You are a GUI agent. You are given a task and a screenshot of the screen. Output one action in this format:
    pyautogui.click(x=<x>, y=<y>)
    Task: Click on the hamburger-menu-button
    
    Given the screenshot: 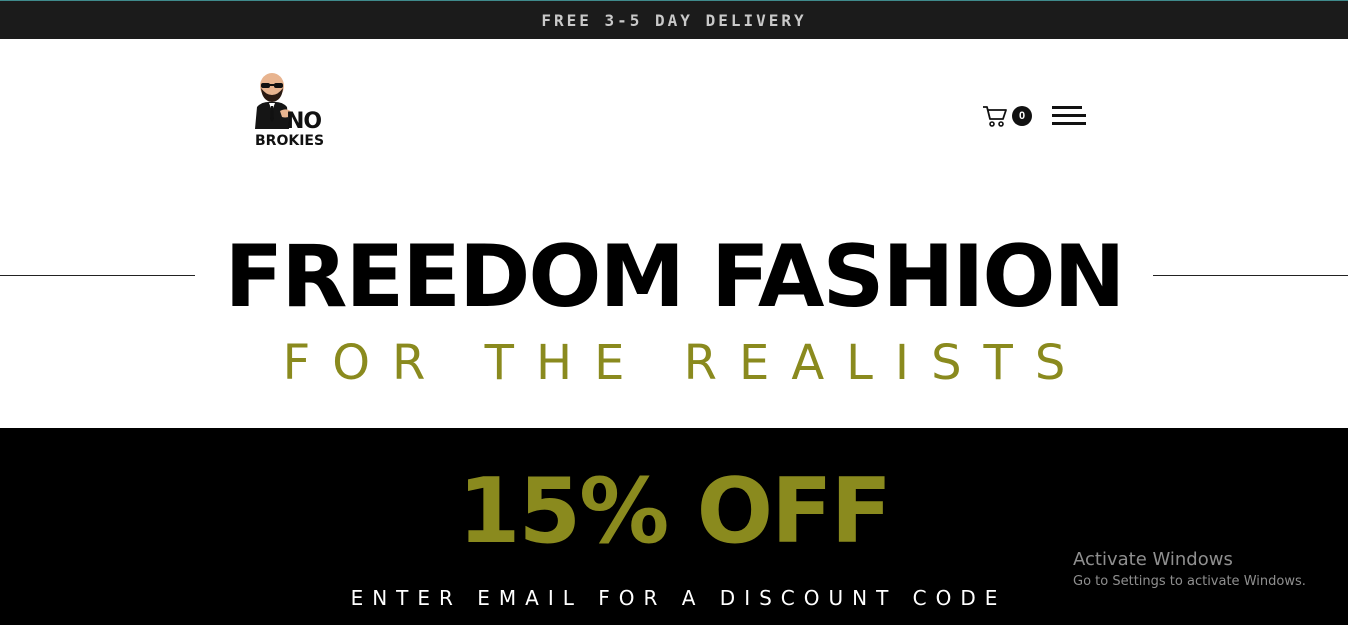 What is the action you would take?
    pyautogui.click(x=1069, y=116)
    